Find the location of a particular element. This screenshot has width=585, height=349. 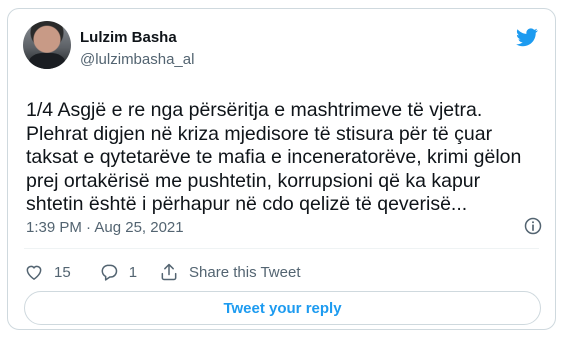

share-label: Share this Tweet is located at coordinates (245, 272).